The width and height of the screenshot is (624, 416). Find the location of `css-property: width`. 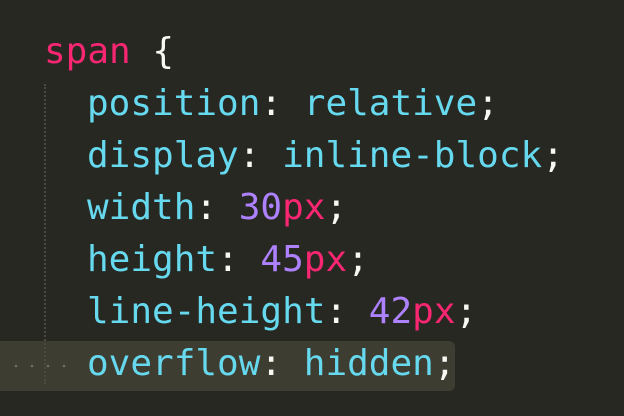

css-property: width is located at coordinates (141, 207).